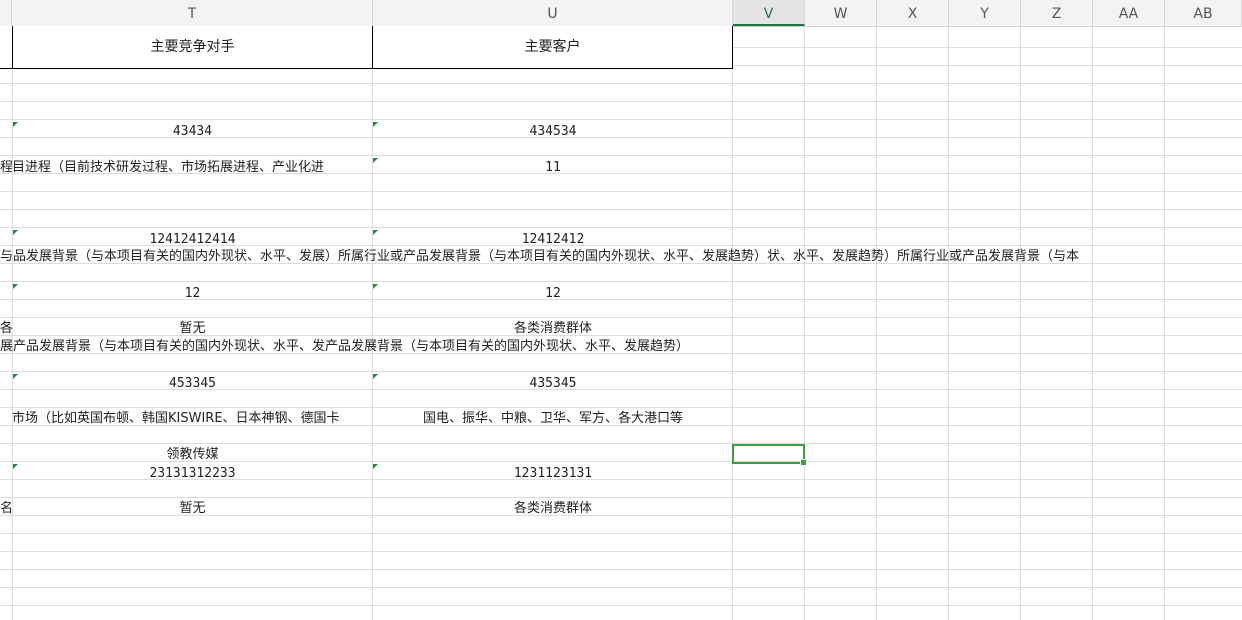  What do you see at coordinates (176, 418) in the screenshot?
I see `cell-text: 市场（比如英国布顿、韩国KISWIRE、日本神钢、德国卡` at bounding box center [176, 418].